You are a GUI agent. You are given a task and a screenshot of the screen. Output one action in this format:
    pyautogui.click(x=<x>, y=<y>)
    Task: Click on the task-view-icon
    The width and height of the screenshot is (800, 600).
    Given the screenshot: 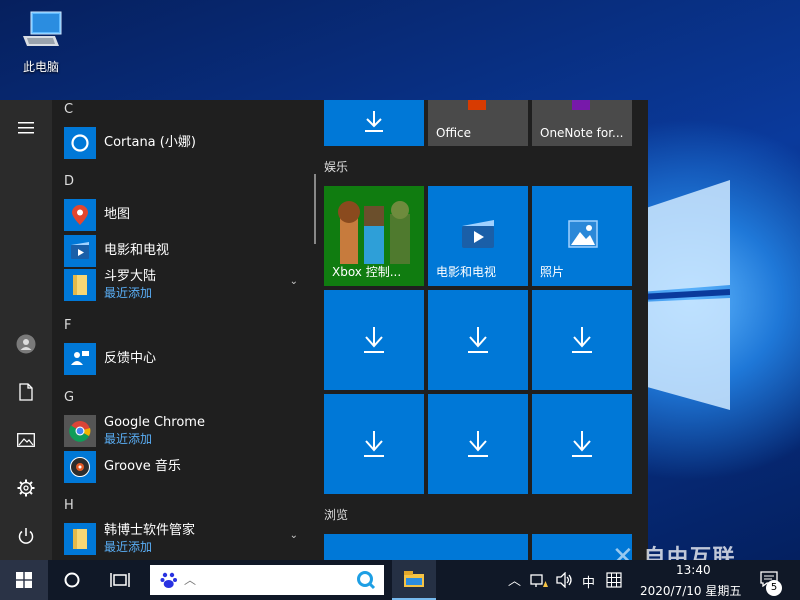 What is the action you would take?
    pyautogui.click(x=120, y=580)
    